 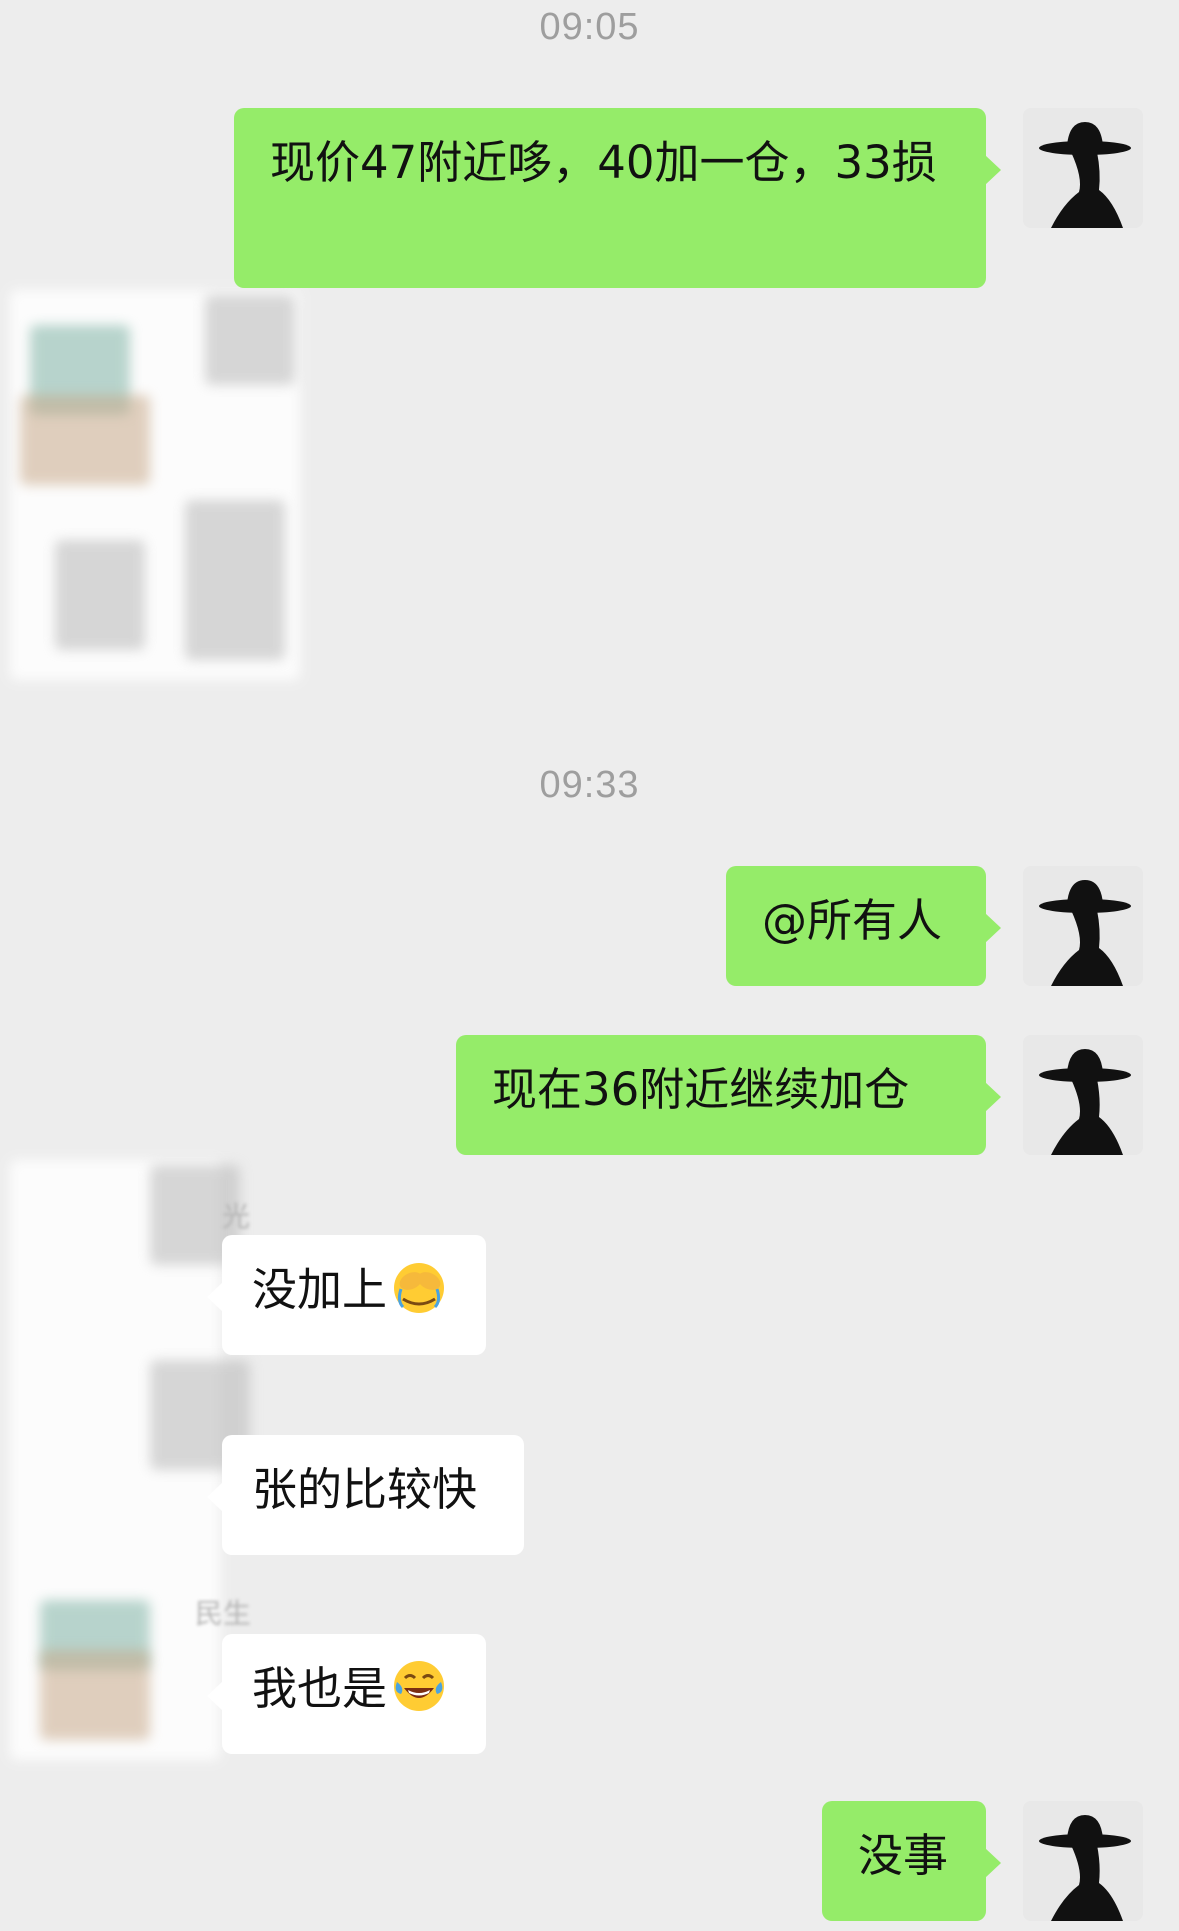 I want to click on message-text: 现价47附近哆，40加一仓，33损, so click(x=603, y=162).